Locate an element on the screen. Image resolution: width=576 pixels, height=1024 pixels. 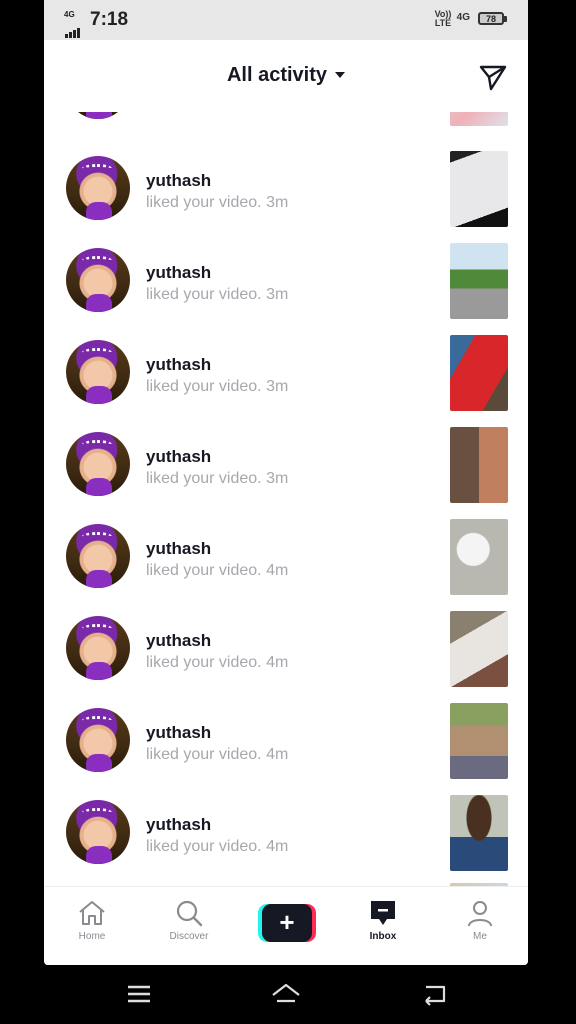
inbox-icon is located at coordinates (383, 913).